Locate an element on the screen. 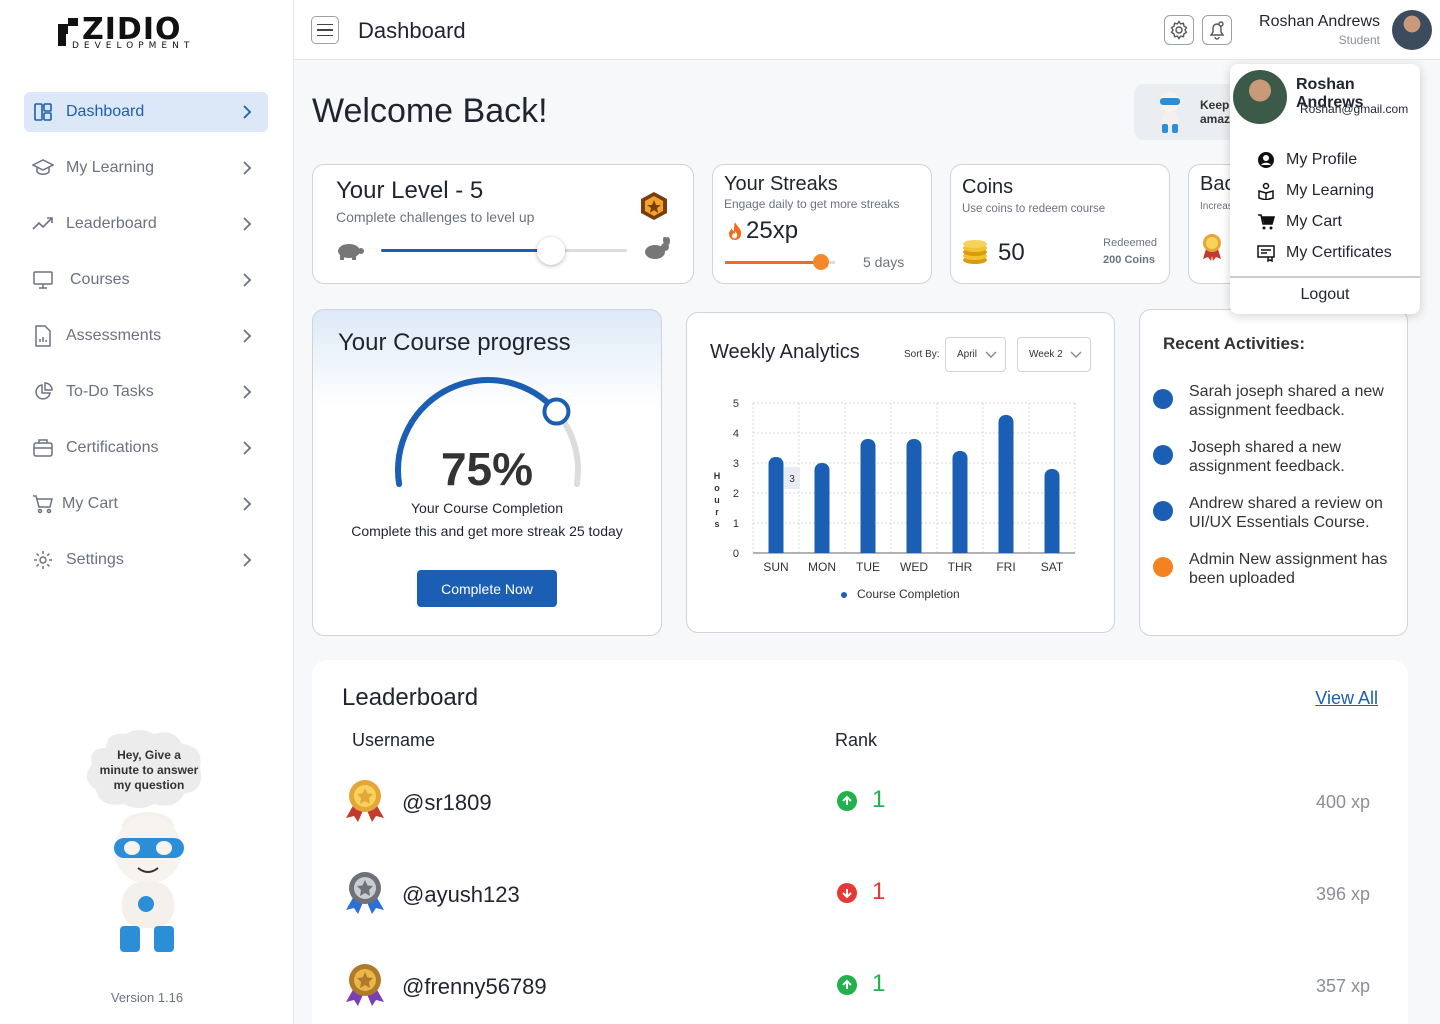 The image size is (1440, 1024). page-title: Dashboard is located at coordinates (412, 30).